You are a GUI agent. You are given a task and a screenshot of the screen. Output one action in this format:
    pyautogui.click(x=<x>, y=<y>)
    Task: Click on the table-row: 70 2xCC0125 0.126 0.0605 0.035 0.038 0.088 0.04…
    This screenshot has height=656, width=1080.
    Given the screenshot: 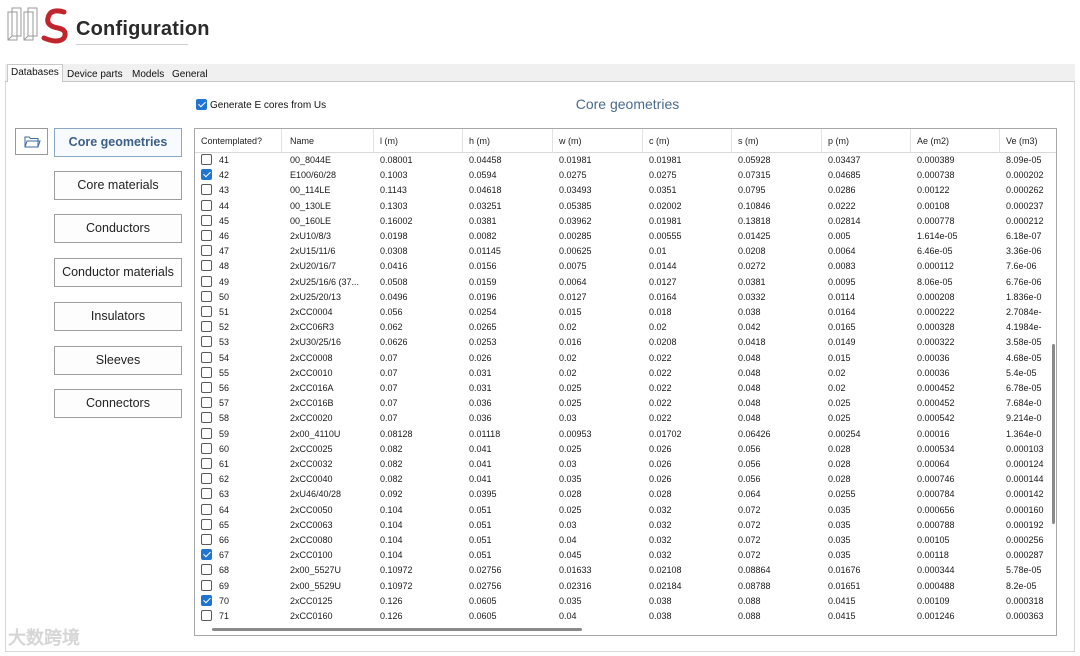 What is the action you would take?
    pyautogui.click(x=625, y=601)
    